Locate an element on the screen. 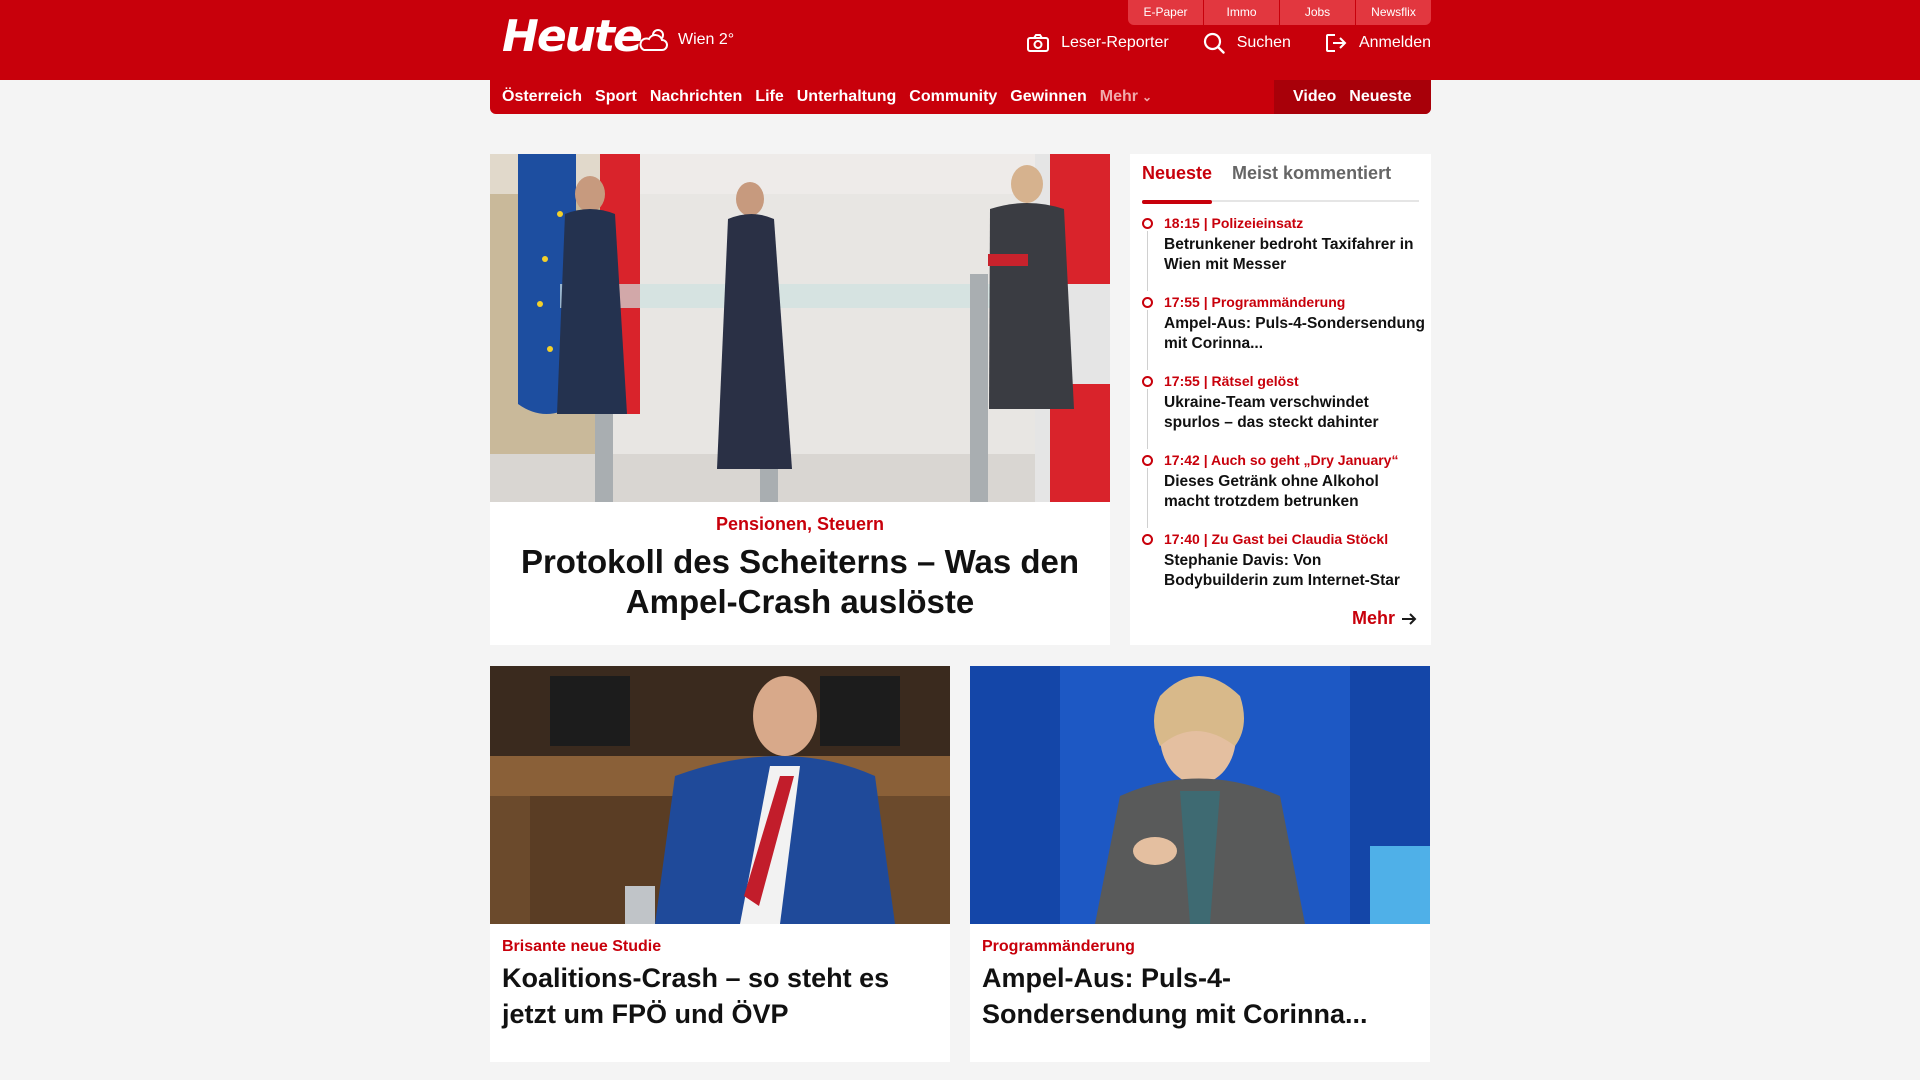 This screenshot has width=1920, height=1080. tab-neueste: Neueste is located at coordinates (1177, 183).